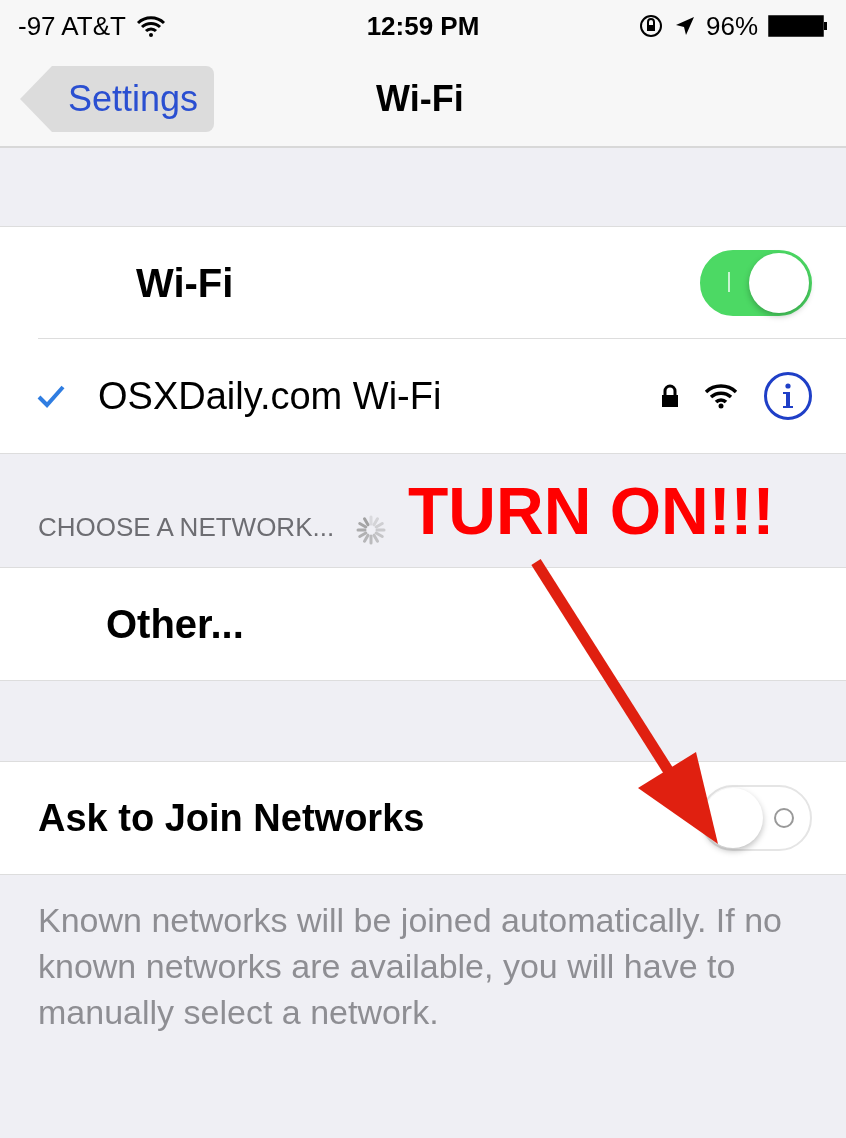  I want to click on annotation-text: TURN ON!!!, so click(591, 511).